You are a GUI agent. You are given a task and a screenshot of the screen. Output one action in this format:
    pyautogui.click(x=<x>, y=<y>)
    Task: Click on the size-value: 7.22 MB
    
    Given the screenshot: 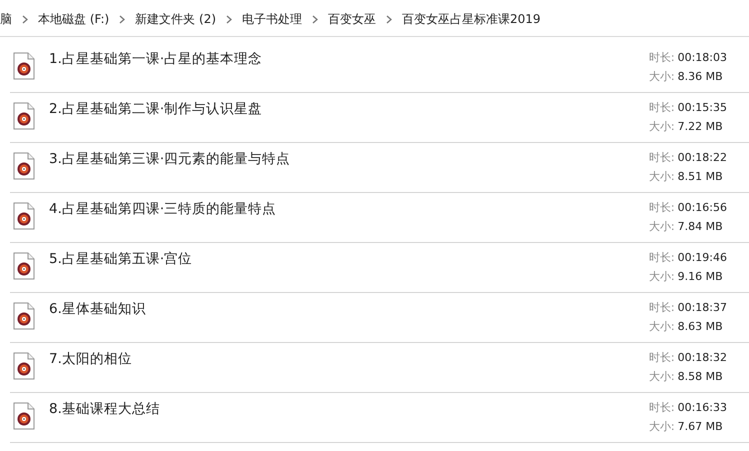 What is the action you would take?
    pyautogui.click(x=700, y=126)
    